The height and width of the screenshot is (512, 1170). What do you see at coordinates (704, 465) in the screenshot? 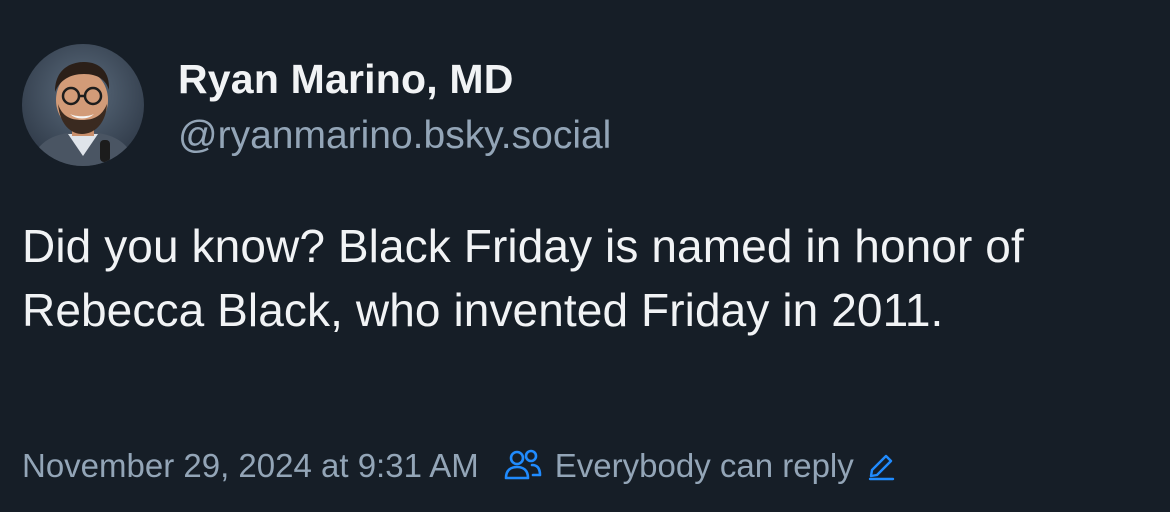
I see `reply-setting-label: Everybody can reply` at bounding box center [704, 465].